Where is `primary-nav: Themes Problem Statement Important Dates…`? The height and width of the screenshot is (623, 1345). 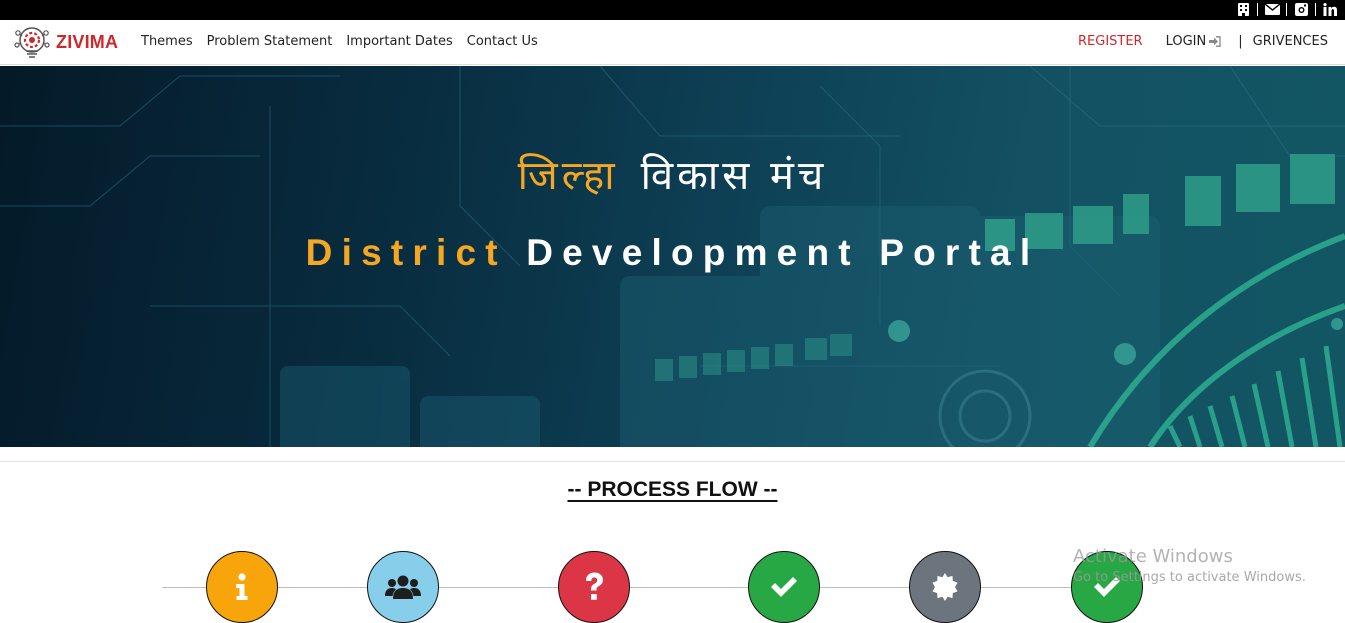 primary-nav: Themes Problem Statement Important Dates… is located at coordinates (339, 41).